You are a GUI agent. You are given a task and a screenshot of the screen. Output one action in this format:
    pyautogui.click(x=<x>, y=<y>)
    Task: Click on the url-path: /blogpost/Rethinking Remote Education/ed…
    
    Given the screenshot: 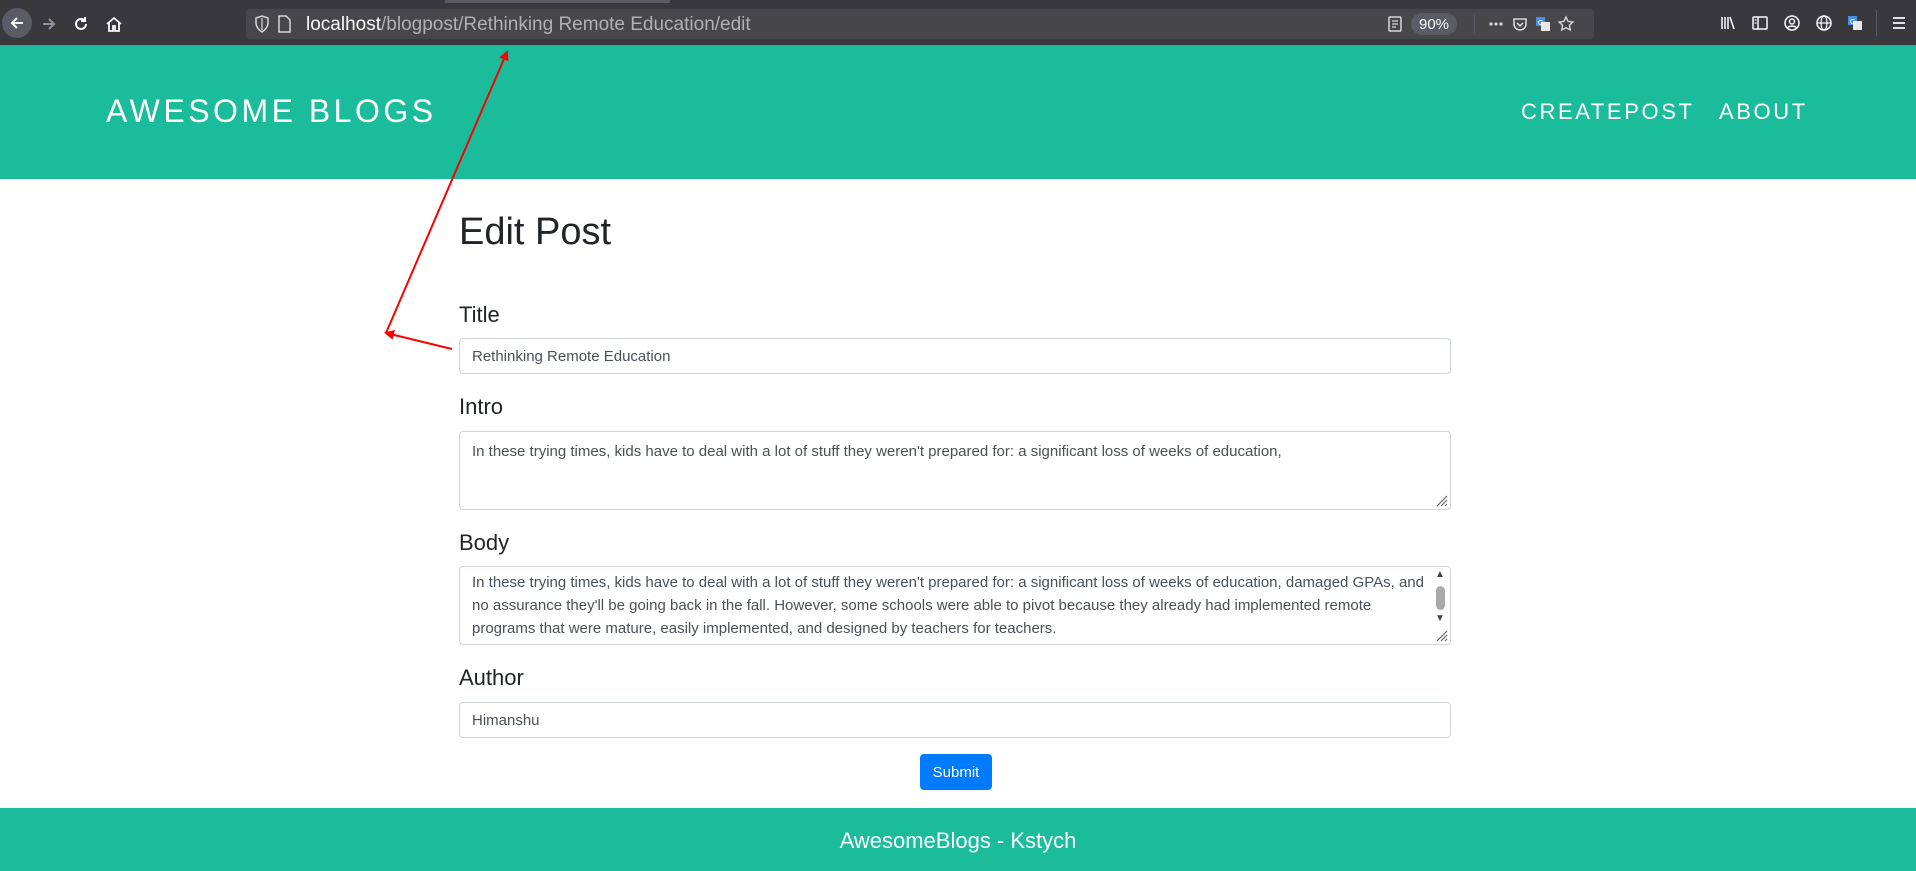 What is the action you would take?
    pyautogui.click(x=566, y=24)
    